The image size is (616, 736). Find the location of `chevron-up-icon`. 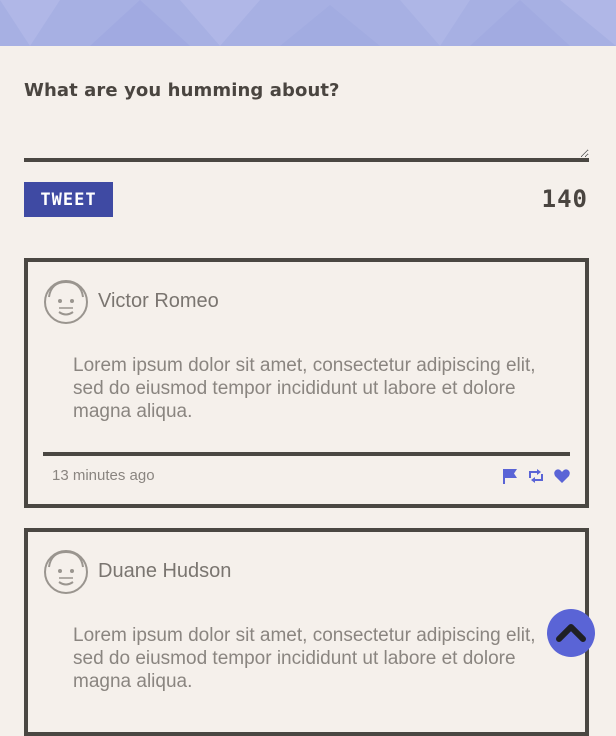

chevron-up-icon is located at coordinates (571, 633).